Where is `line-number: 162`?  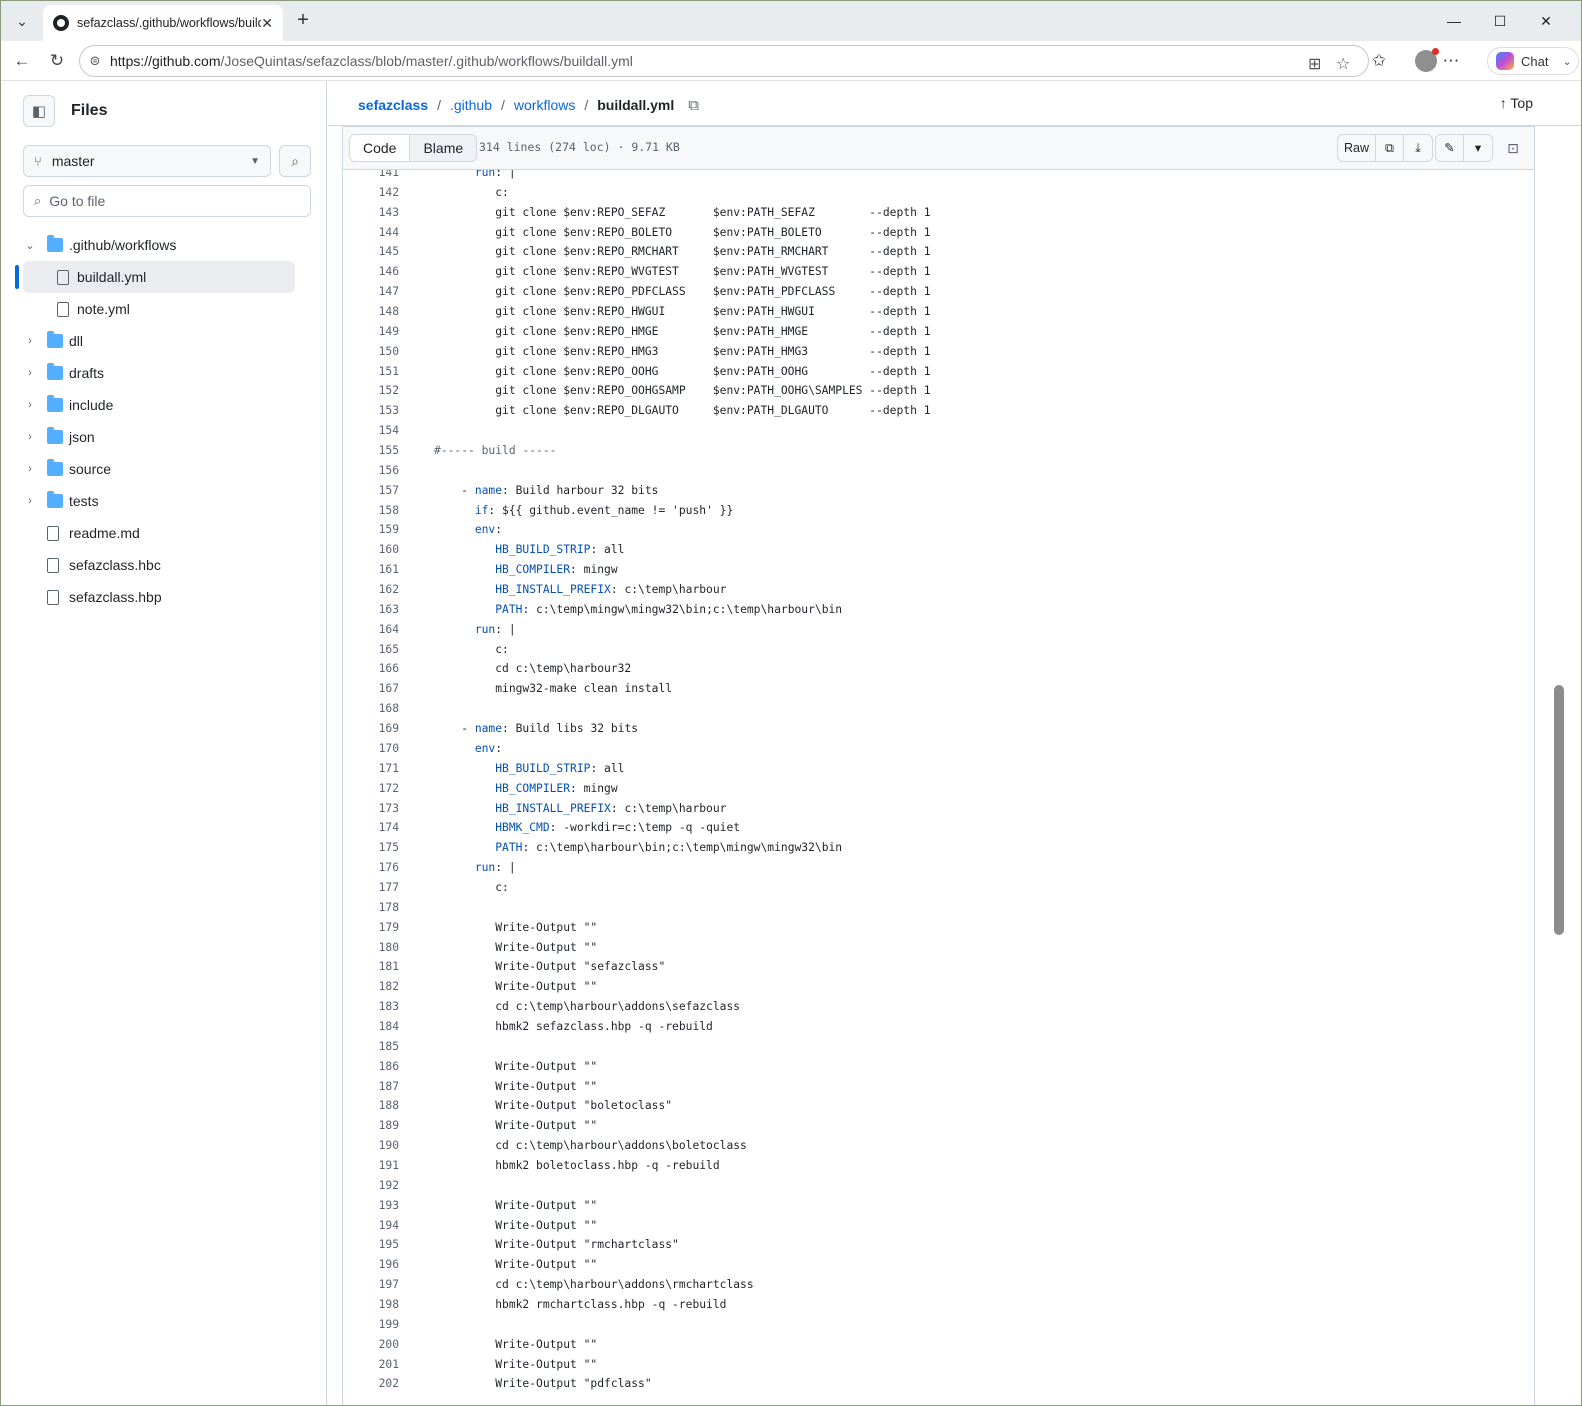 line-number: 162 is located at coordinates (371, 590).